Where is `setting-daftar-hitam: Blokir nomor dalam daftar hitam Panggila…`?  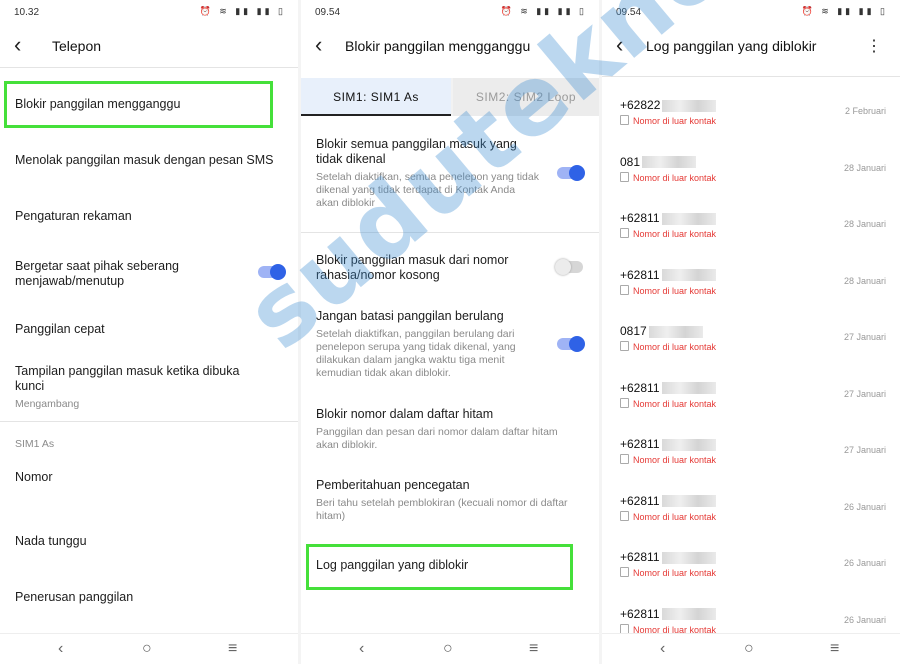
setting-daftar-hitam: Blokir nomor dalam daftar hitam Panggila… is located at coordinates (442, 429).